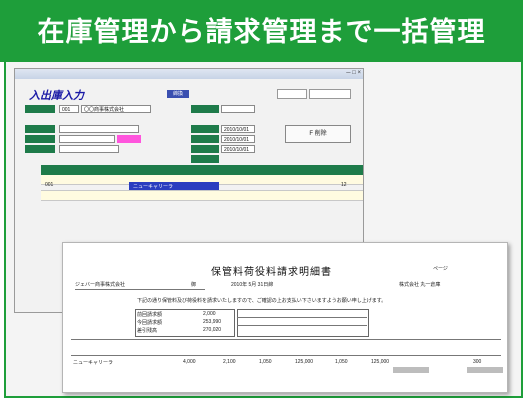  I want to click on label-remarks, so click(40, 149).